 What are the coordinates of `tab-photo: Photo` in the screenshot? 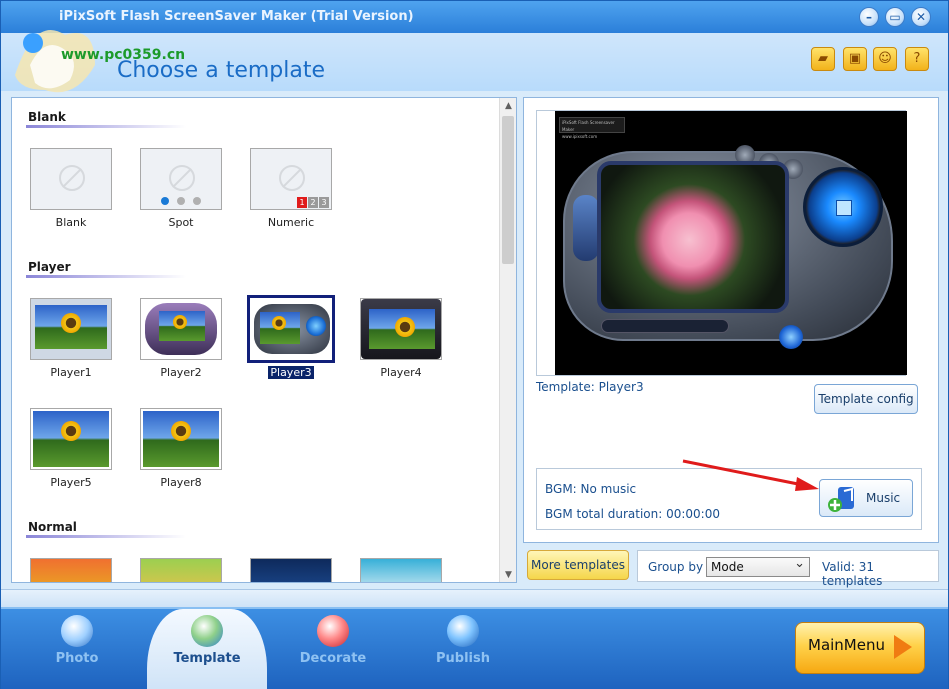 It's located at (77, 649).